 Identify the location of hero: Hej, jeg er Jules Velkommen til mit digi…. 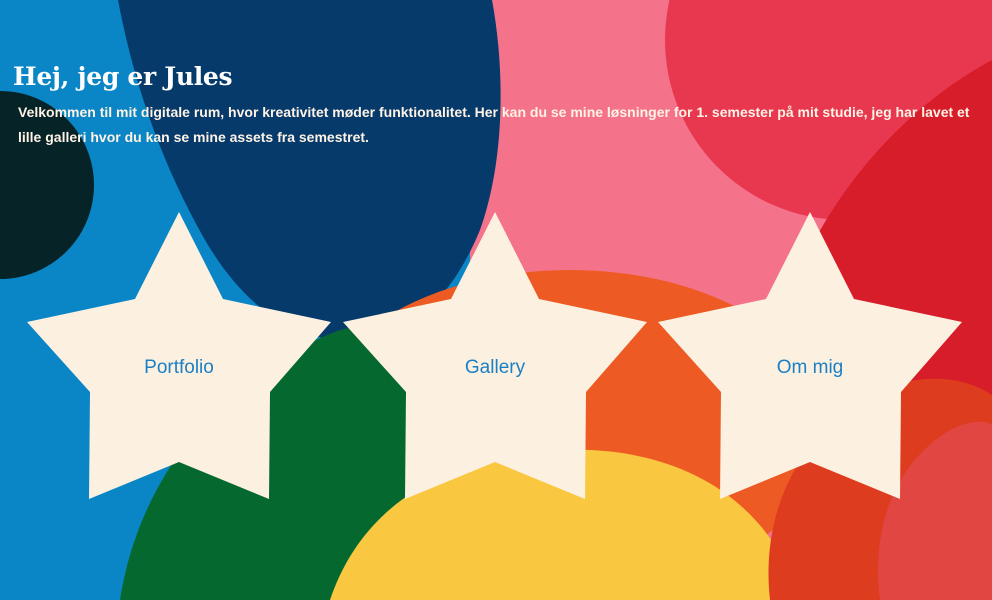
(493, 106).